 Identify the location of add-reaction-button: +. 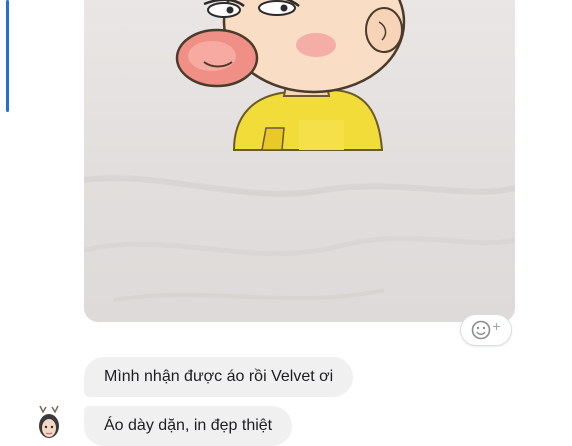
(486, 330).